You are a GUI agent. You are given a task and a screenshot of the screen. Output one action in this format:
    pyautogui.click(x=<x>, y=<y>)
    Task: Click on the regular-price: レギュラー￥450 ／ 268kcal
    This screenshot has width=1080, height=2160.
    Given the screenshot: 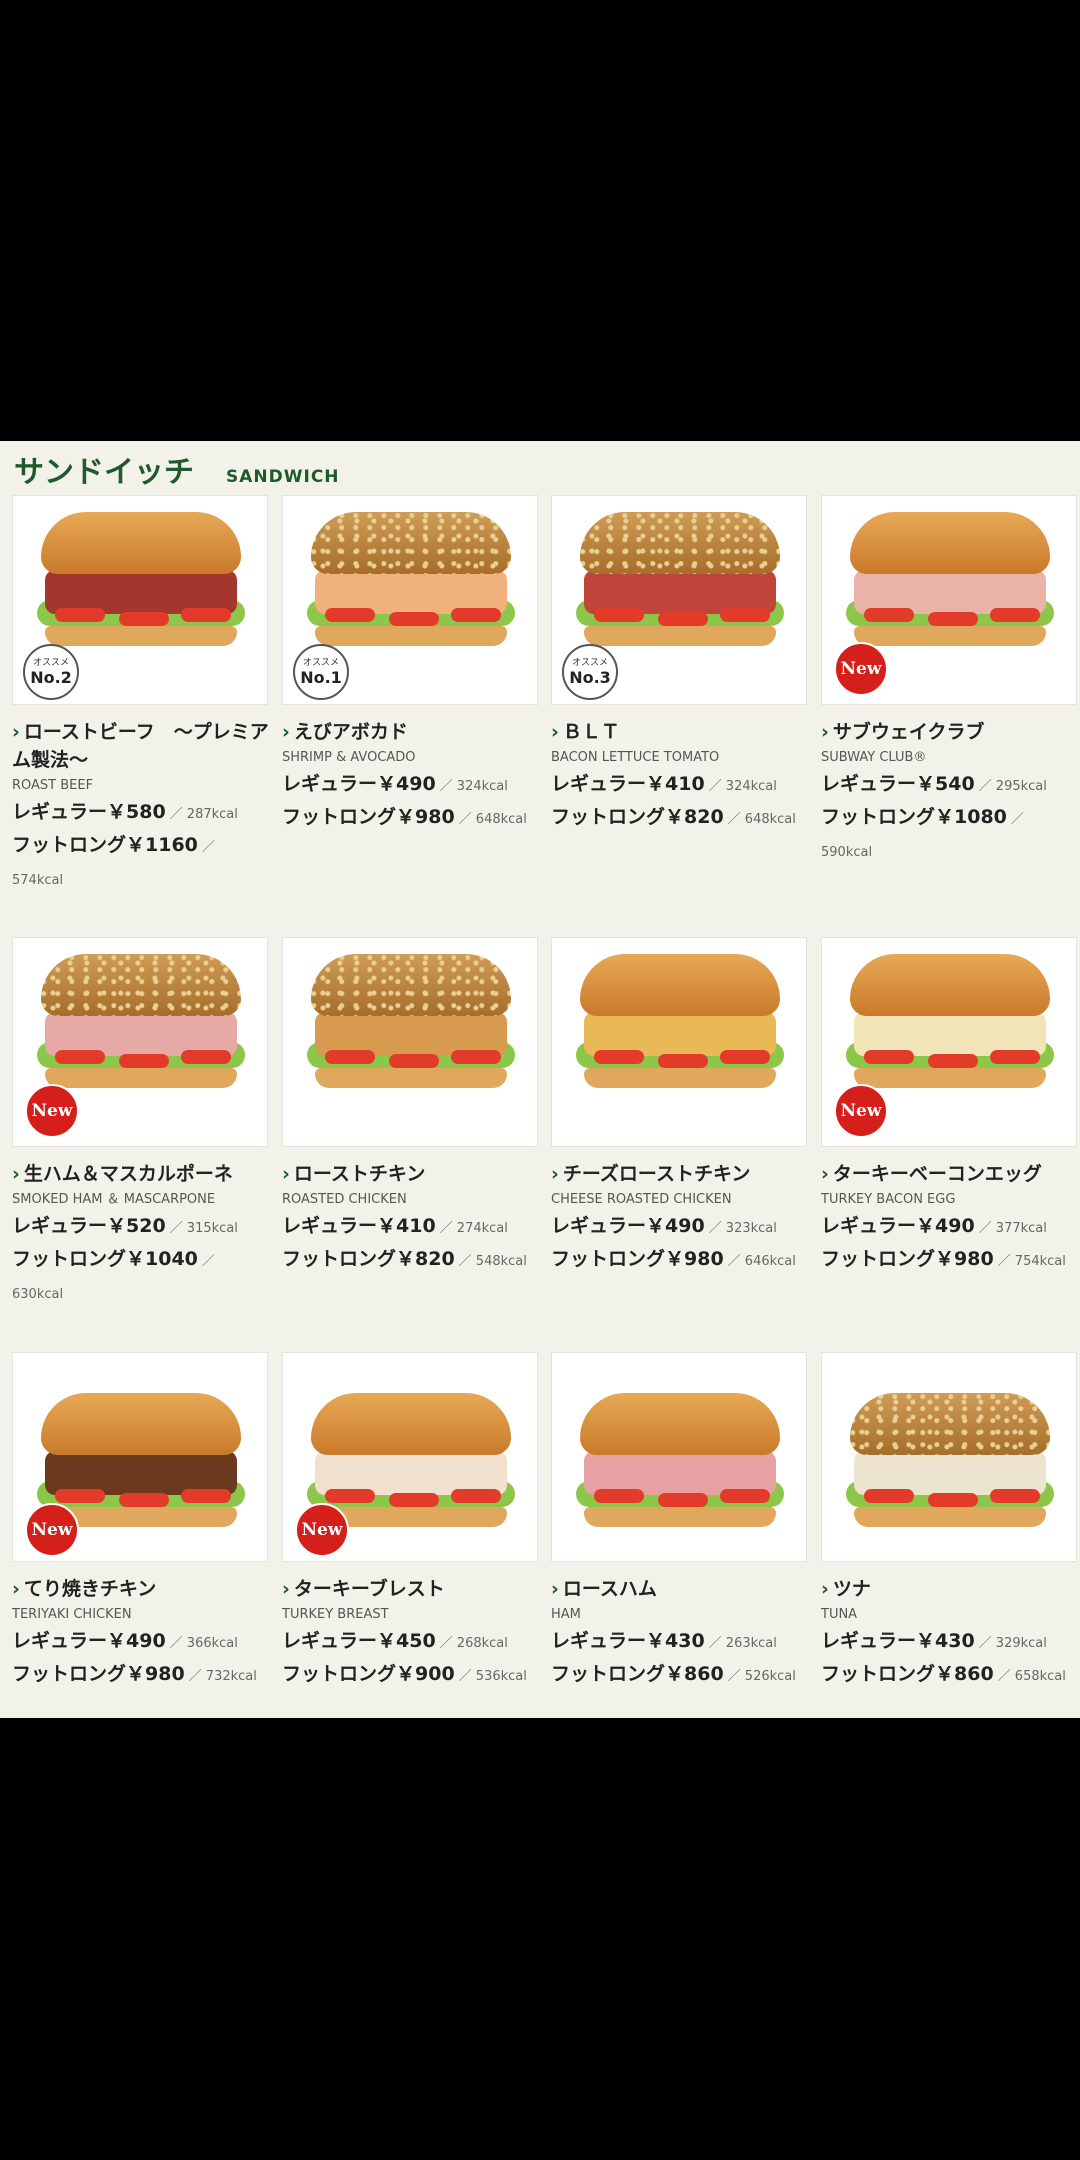 What is the action you would take?
    pyautogui.click(x=411, y=1642)
    